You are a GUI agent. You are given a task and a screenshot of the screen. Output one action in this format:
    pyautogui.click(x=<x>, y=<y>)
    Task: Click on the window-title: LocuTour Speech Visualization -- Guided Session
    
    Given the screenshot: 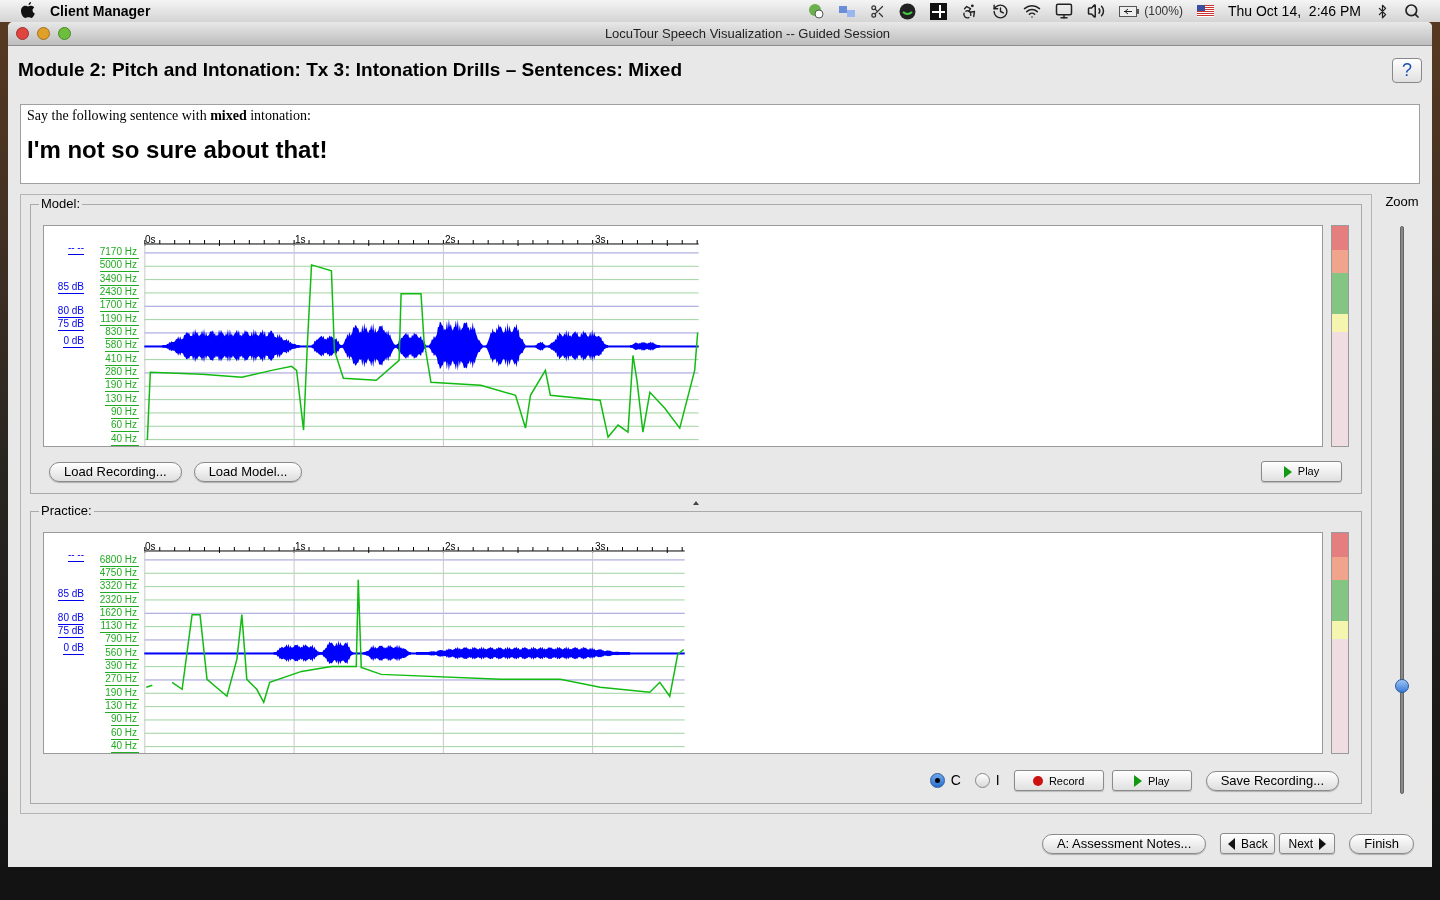 What is the action you would take?
    pyautogui.click(x=747, y=33)
    